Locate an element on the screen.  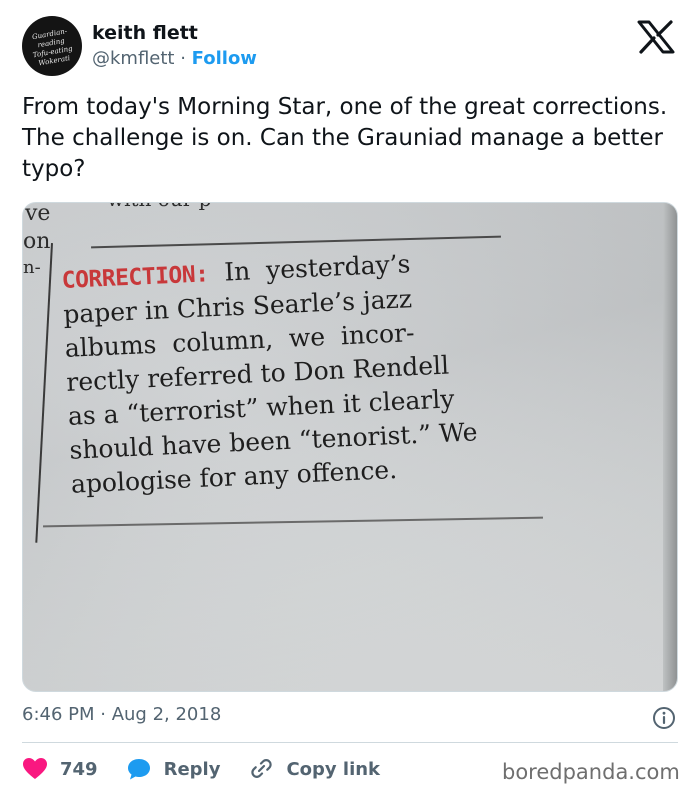
heart-icon is located at coordinates (35, 768).